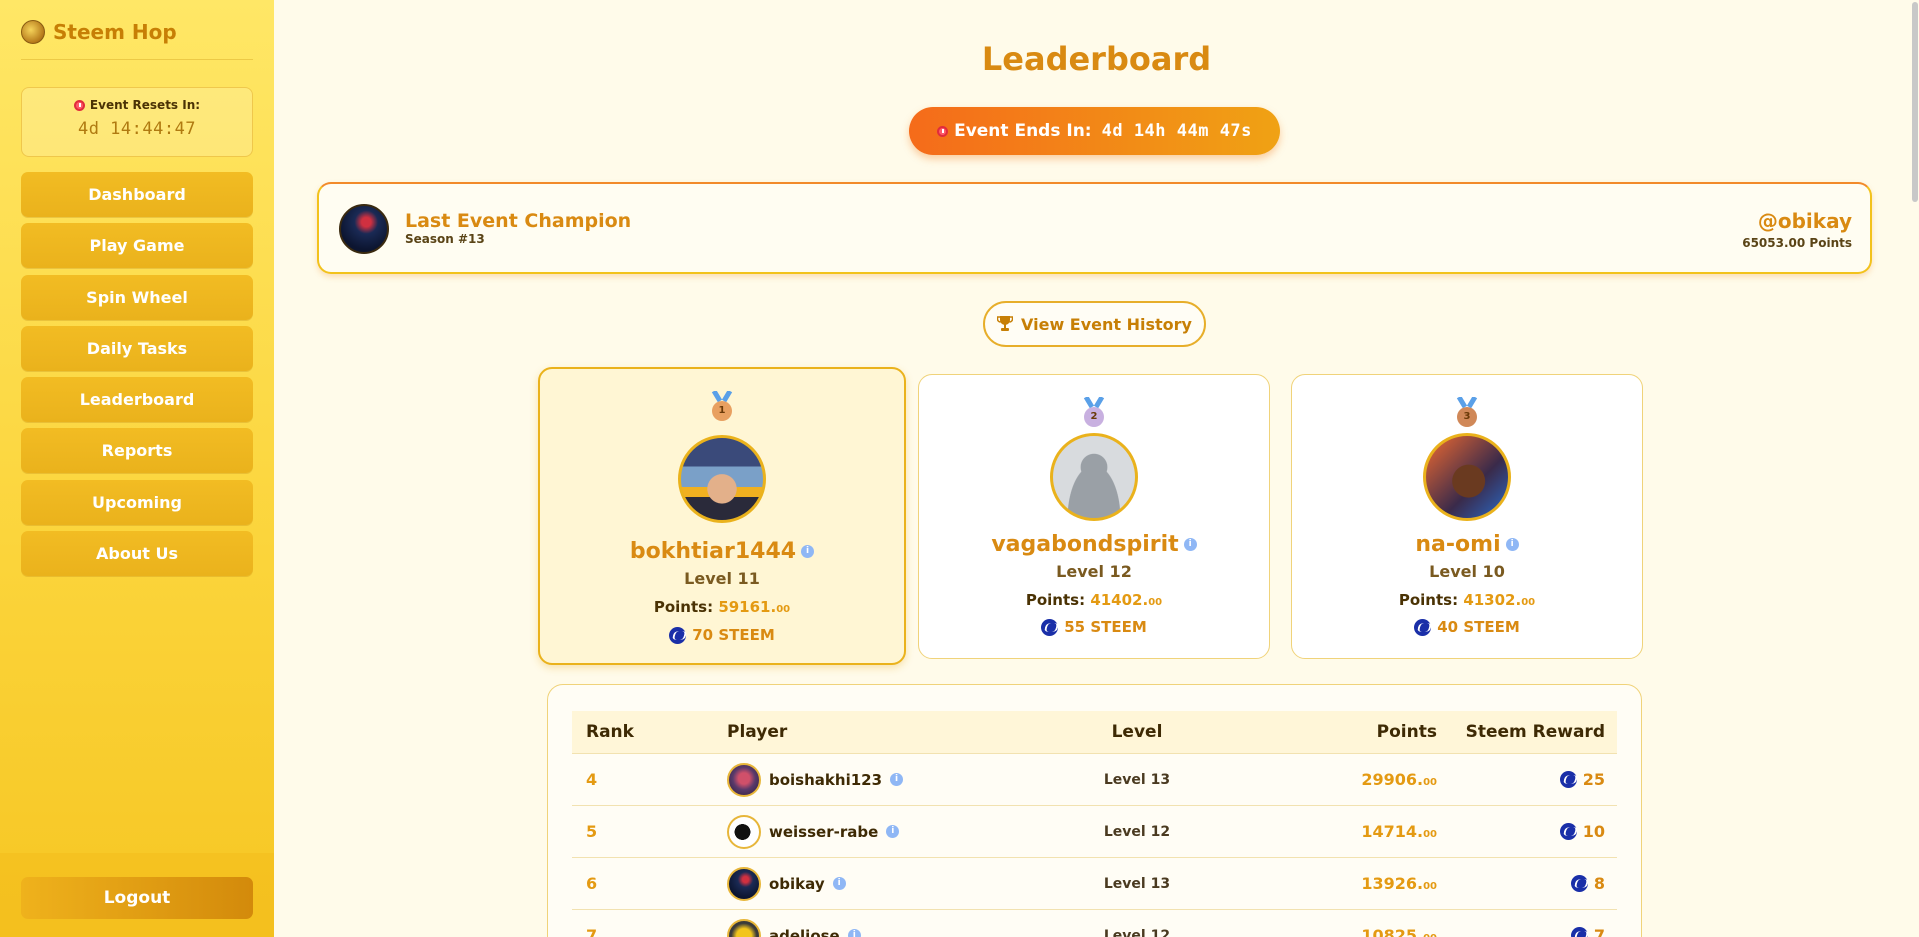 The height and width of the screenshot is (937, 1919). I want to click on player-name-row: na-omi i, so click(1467, 544).